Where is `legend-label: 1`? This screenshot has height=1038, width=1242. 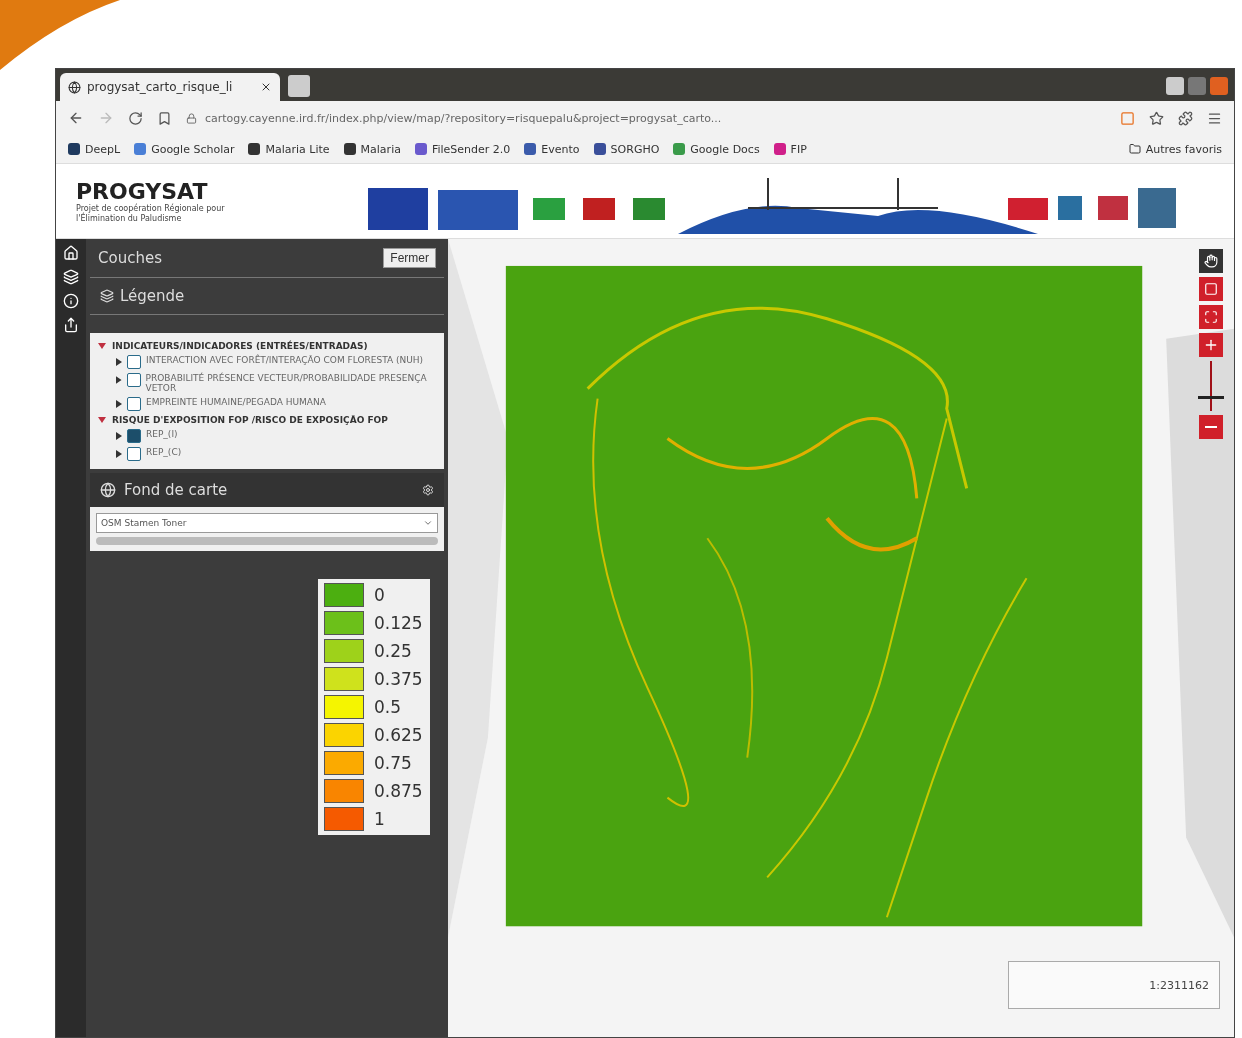 legend-label: 1 is located at coordinates (380, 819).